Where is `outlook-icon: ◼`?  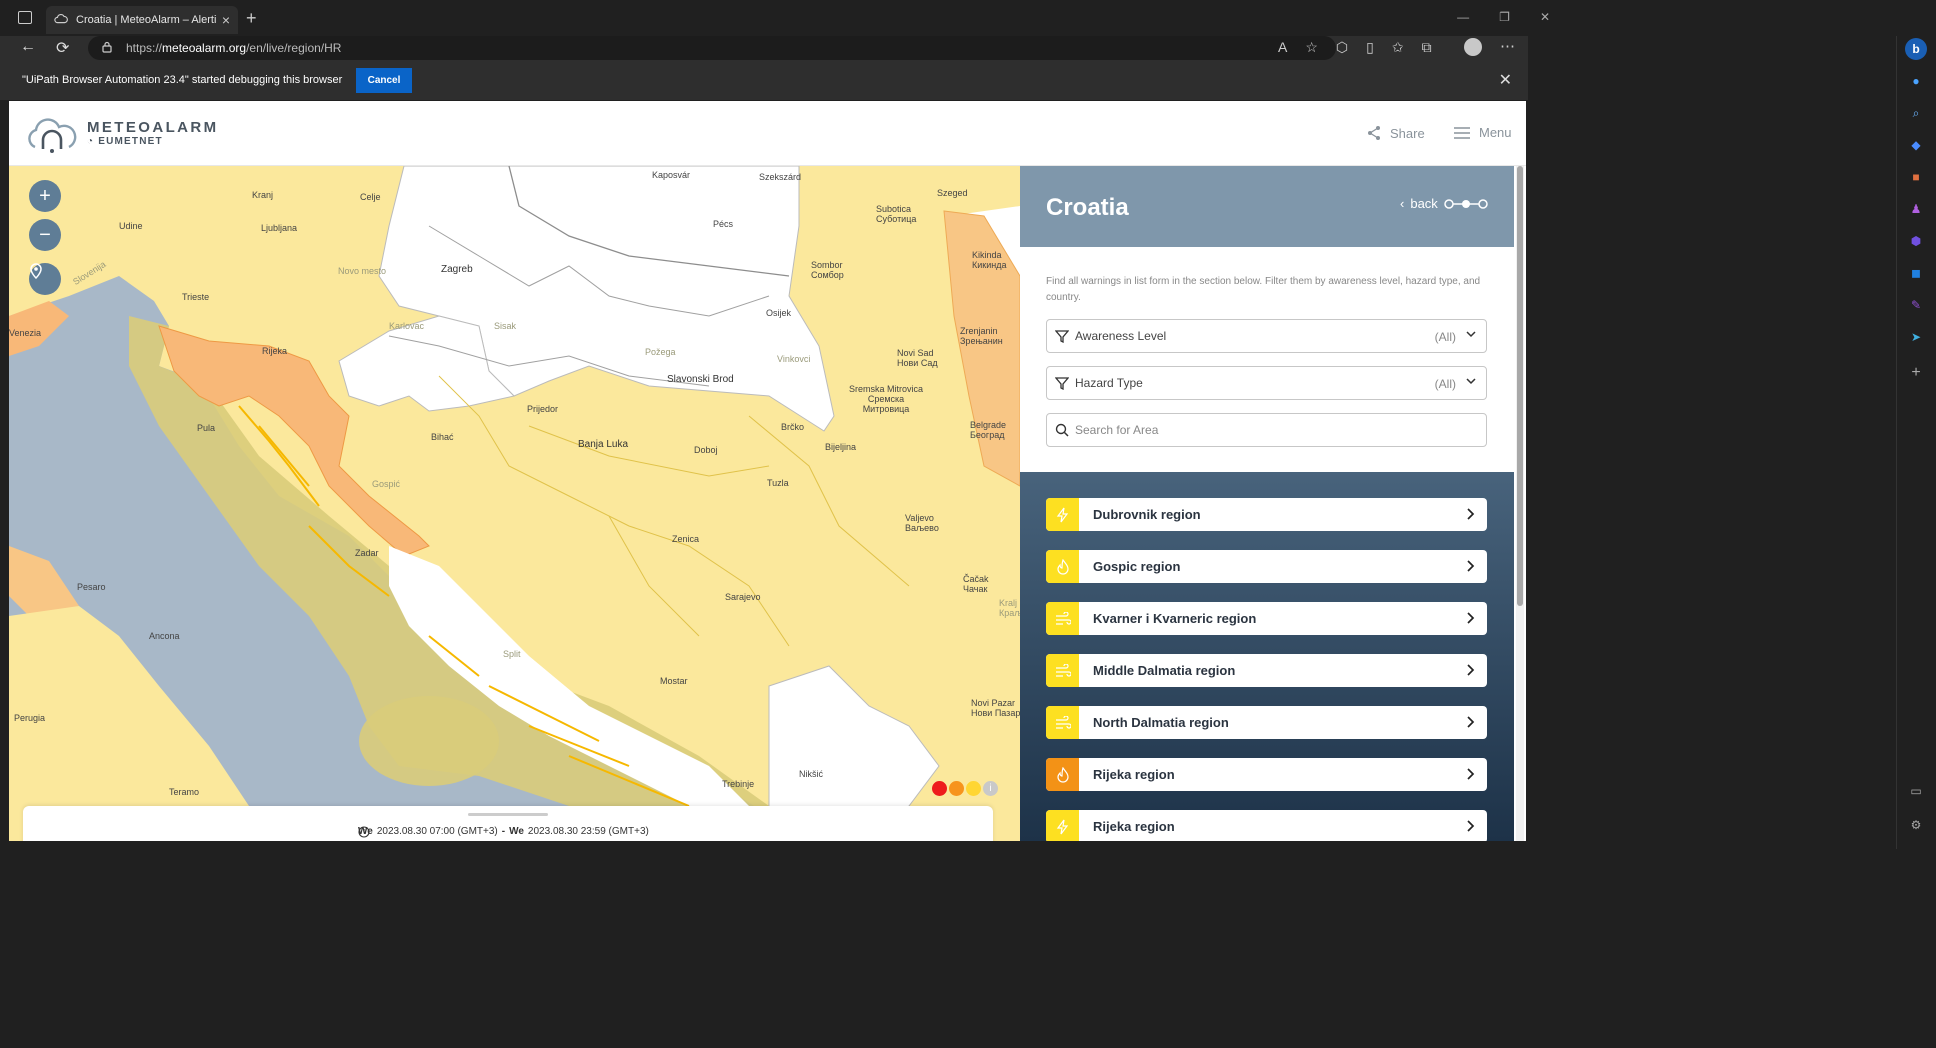 outlook-icon: ◼ is located at coordinates (1916, 273).